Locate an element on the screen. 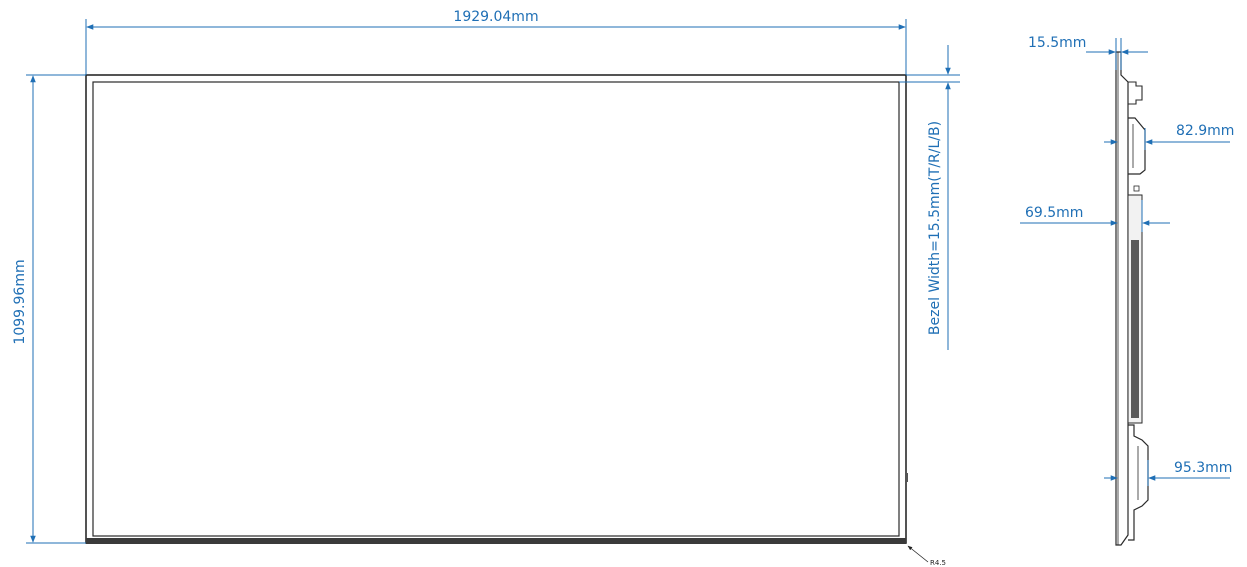 The height and width of the screenshot is (567, 1247). corner-radius-leader is located at coordinates (918, 554).